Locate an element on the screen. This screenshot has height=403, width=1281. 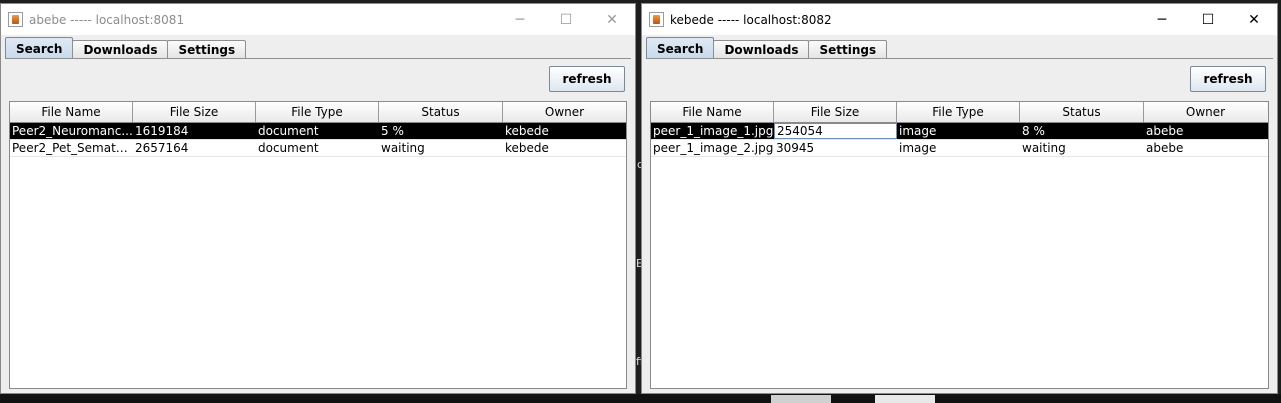
cell-file-size: 1619184 is located at coordinates (194, 131).